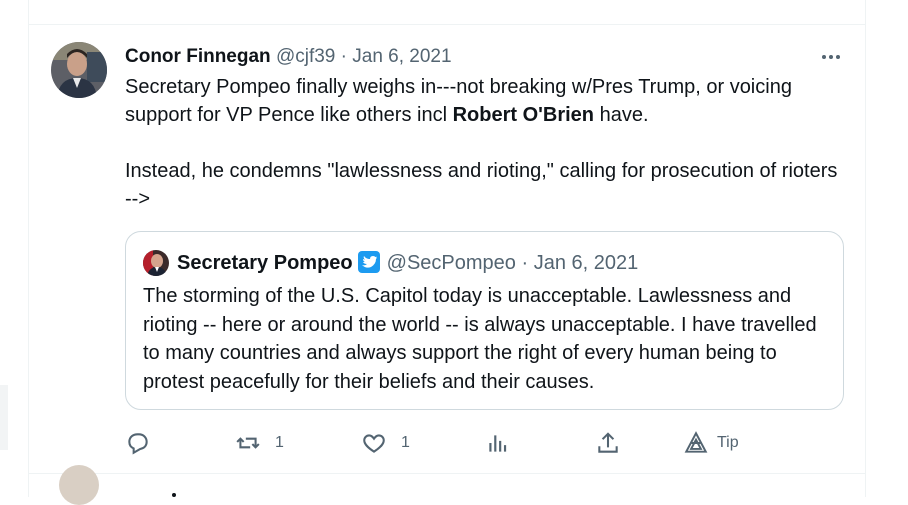 The height and width of the screenshot is (505, 908). I want to click on bookmark-icon, so click(595, 3).